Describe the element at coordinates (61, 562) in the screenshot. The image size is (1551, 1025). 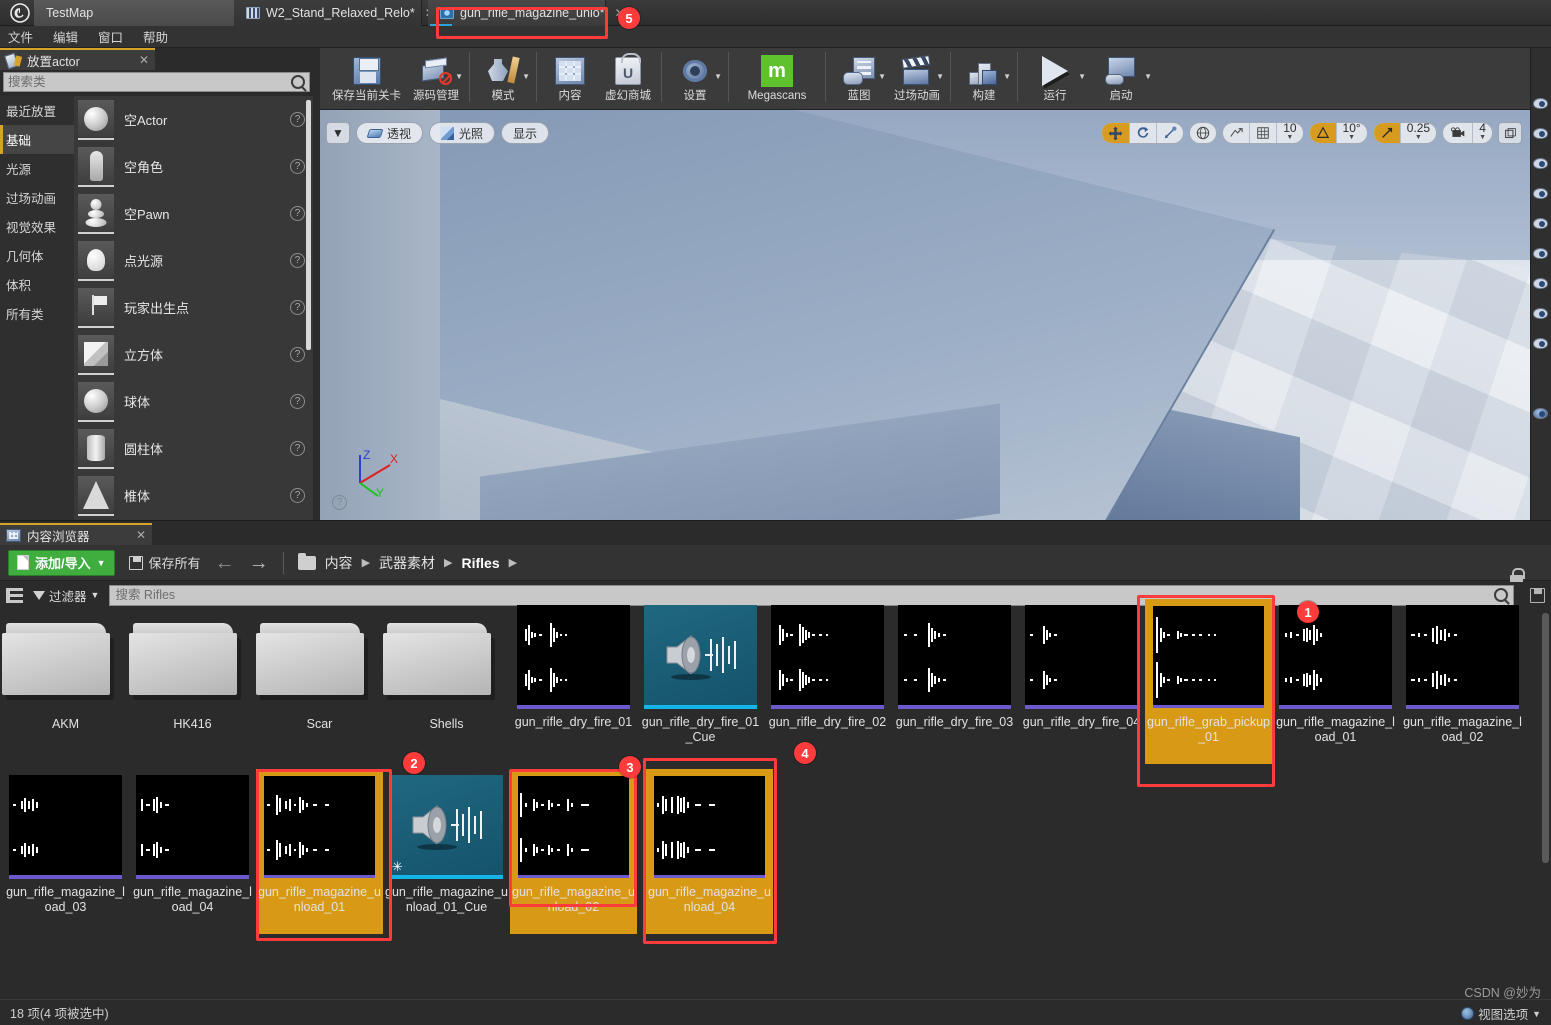
I see `add-import-button: 添加/导入 ▼` at that location.